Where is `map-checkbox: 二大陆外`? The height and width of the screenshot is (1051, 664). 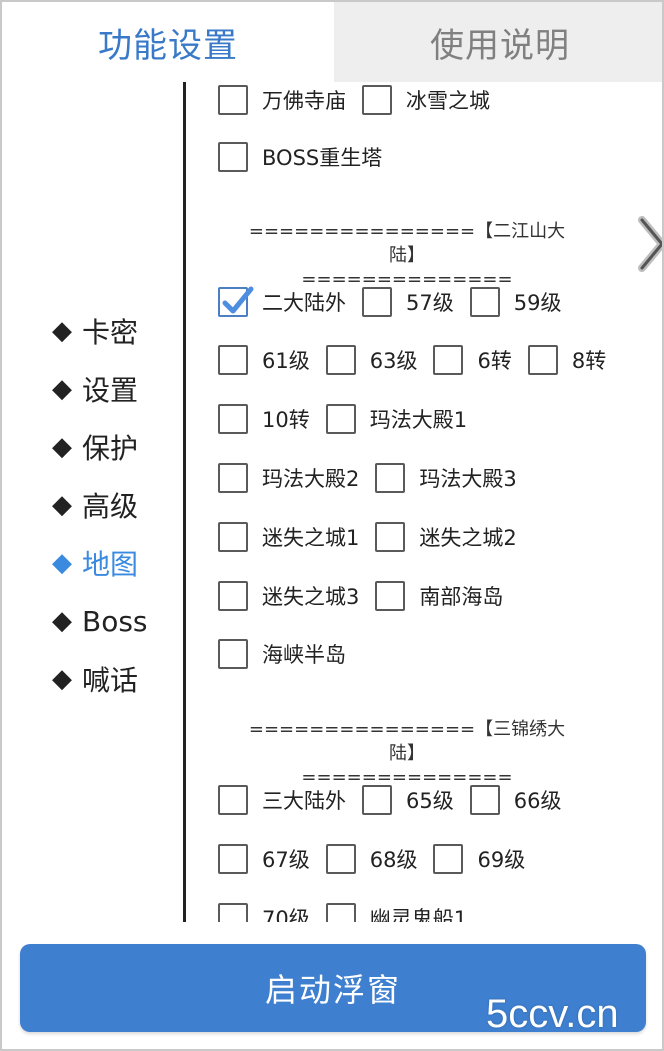 map-checkbox: 二大陆外 is located at coordinates (290, 301).